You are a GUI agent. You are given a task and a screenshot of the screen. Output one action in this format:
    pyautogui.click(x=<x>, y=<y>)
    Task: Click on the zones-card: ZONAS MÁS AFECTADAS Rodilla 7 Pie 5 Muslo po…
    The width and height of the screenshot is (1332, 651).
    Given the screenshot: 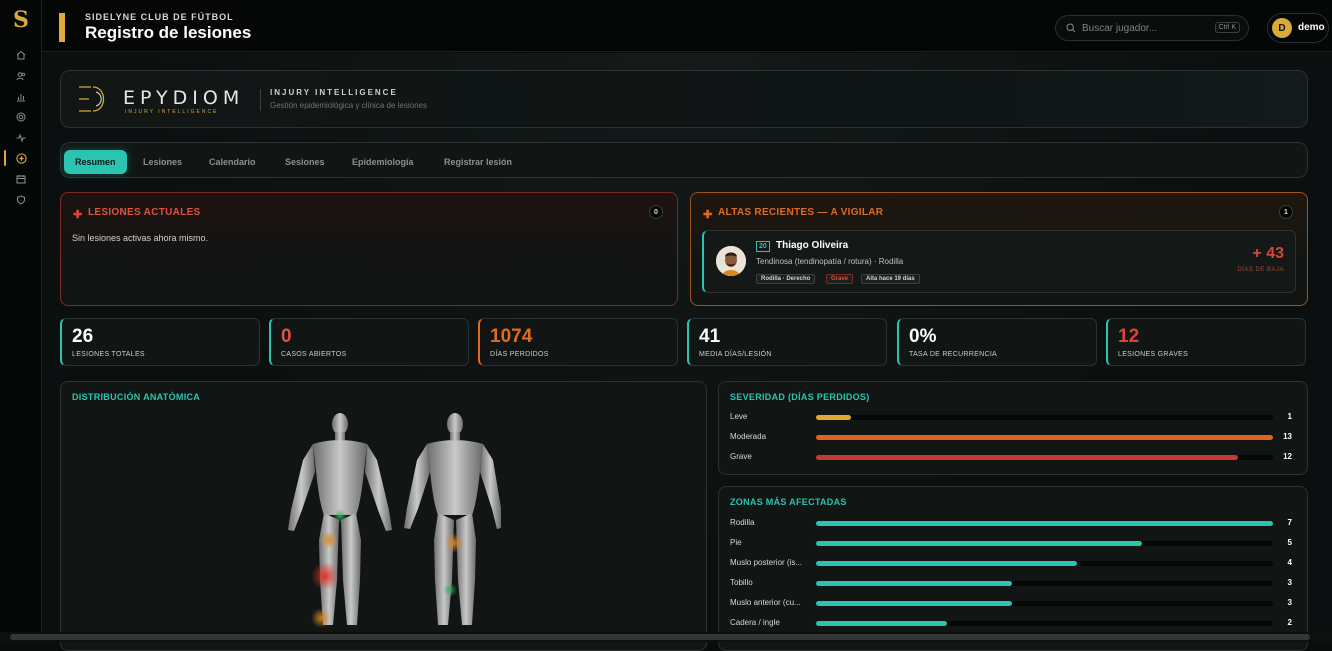 What is the action you would take?
    pyautogui.click(x=1013, y=568)
    